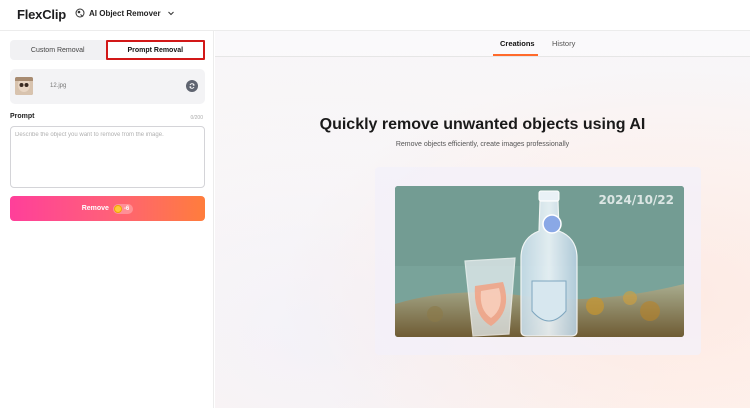  What do you see at coordinates (117, 208) in the screenshot?
I see `coin-icon` at bounding box center [117, 208].